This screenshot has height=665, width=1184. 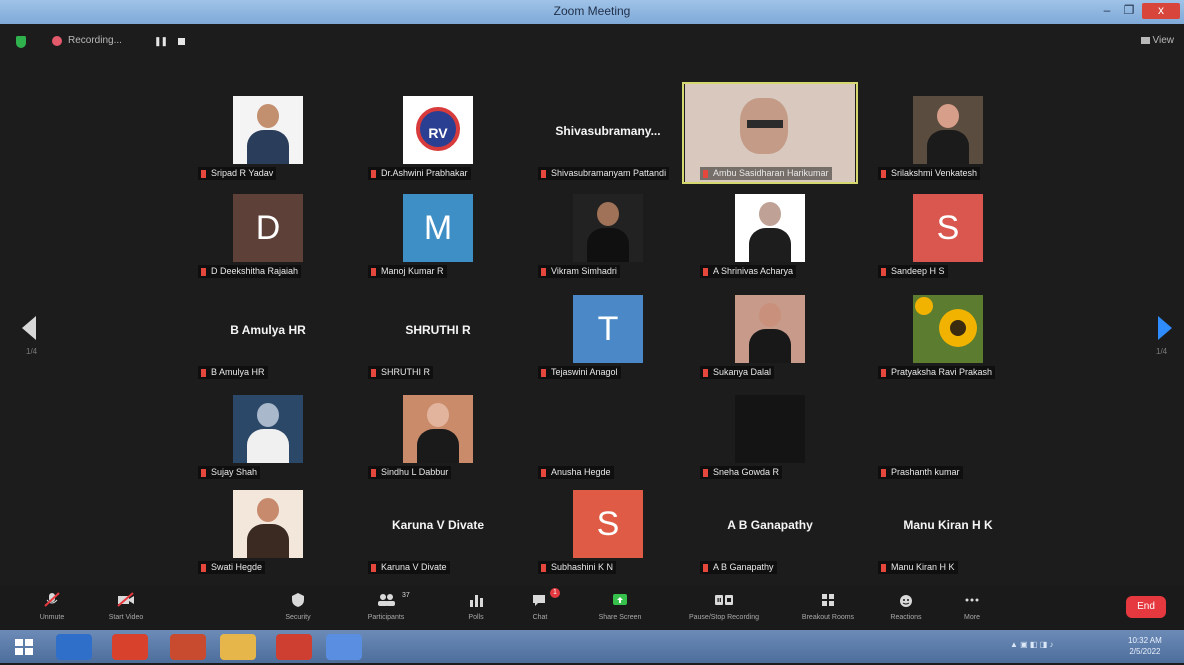 I want to click on unmute-button: Unmute, so click(x=52, y=603).